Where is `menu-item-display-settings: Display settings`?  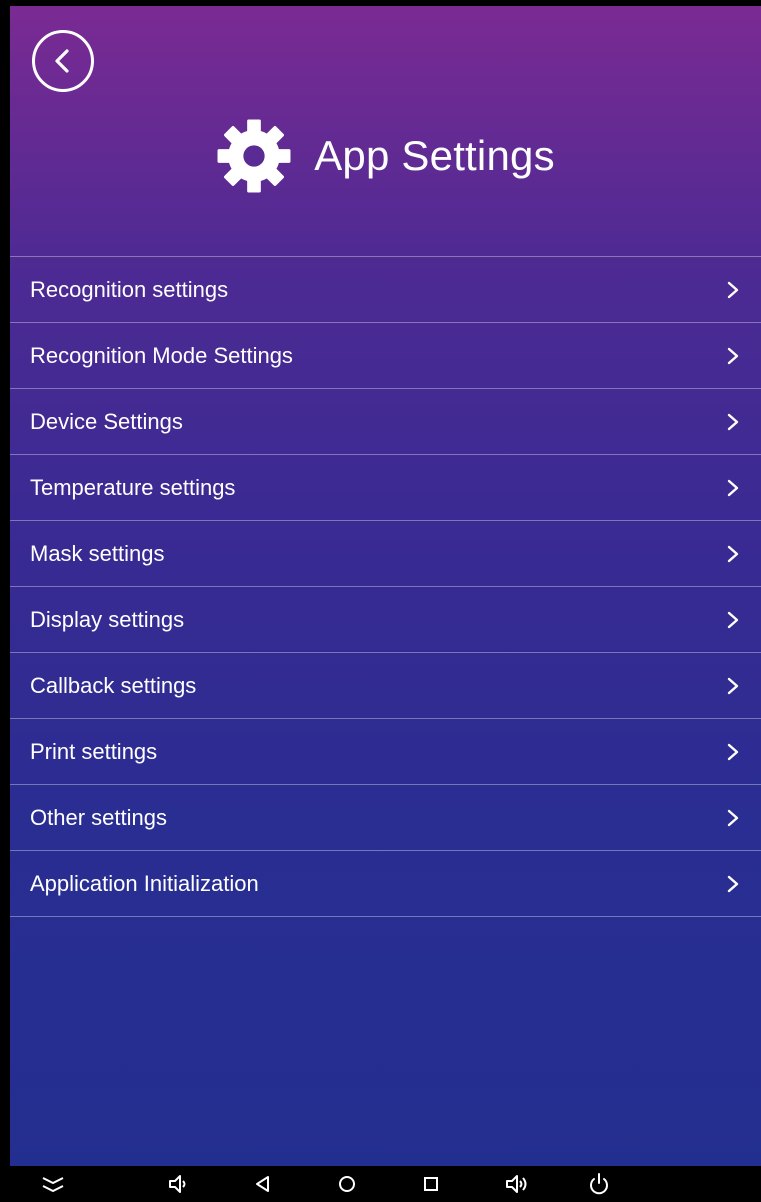
menu-item-display-settings: Display settings is located at coordinates (385, 620).